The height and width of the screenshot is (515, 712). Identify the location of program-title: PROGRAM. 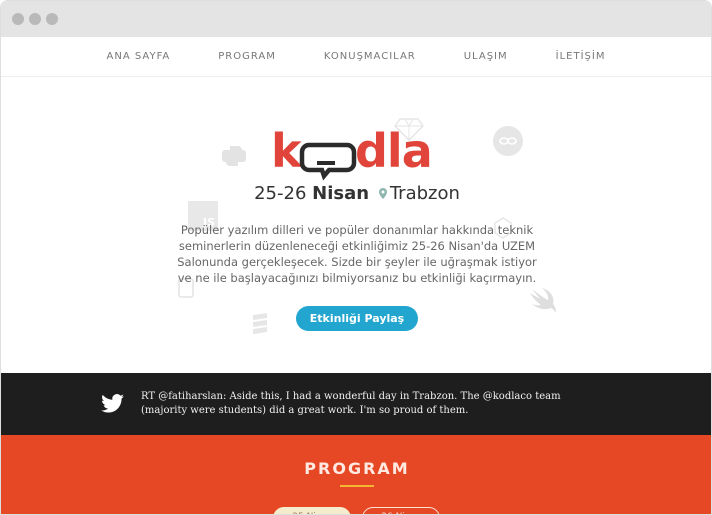
(357, 468).